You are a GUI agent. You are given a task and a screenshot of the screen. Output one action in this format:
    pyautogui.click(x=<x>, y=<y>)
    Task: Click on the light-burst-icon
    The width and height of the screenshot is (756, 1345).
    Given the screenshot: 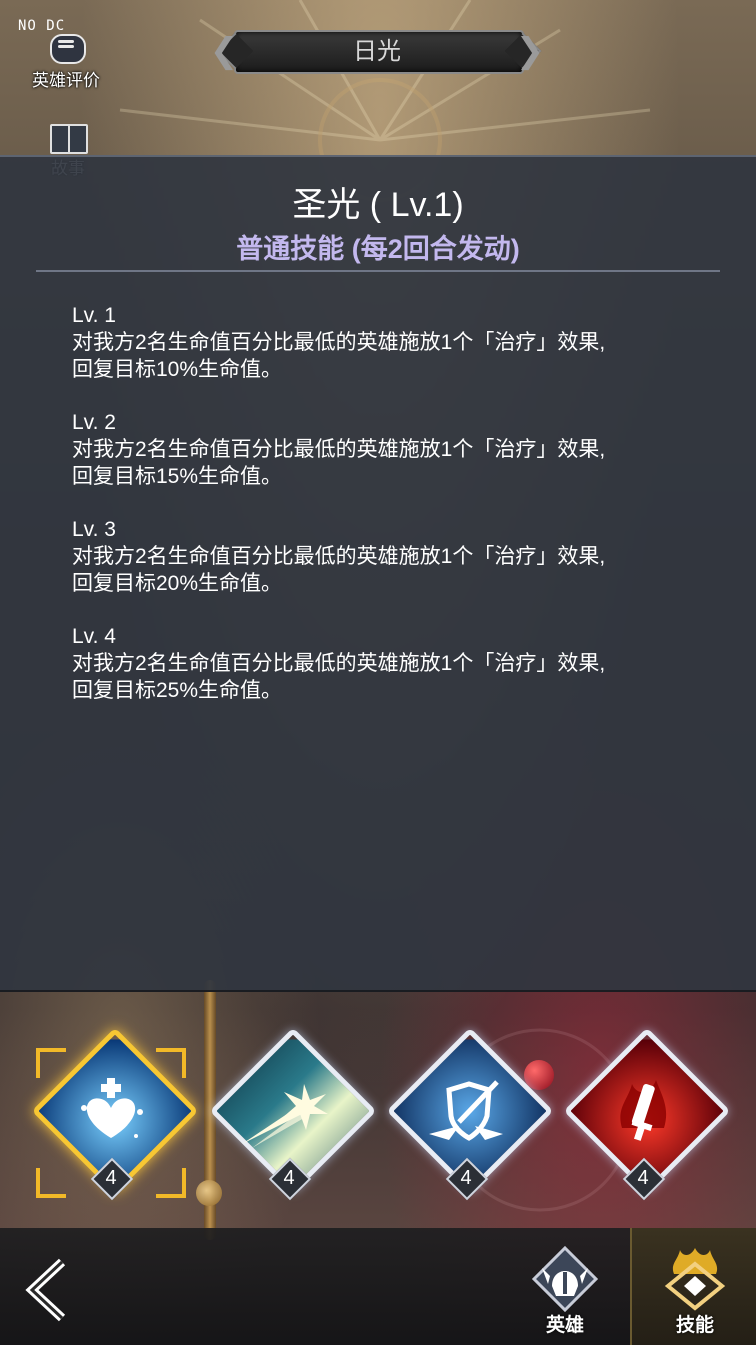 What is the action you would take?
    pyautogui.click(x=285, y=1116)
    